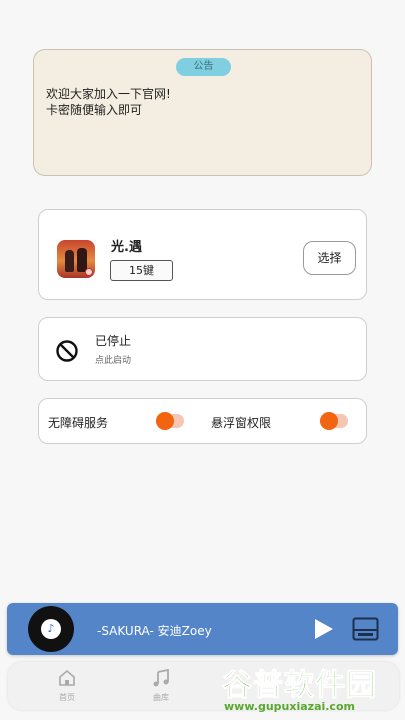 This screenshot has height=720, width=405. What do you see at coordinates (299, 686) in the screenshot?
I see `watermark-title: 谷普软件园` at bounding box center [299, 686].